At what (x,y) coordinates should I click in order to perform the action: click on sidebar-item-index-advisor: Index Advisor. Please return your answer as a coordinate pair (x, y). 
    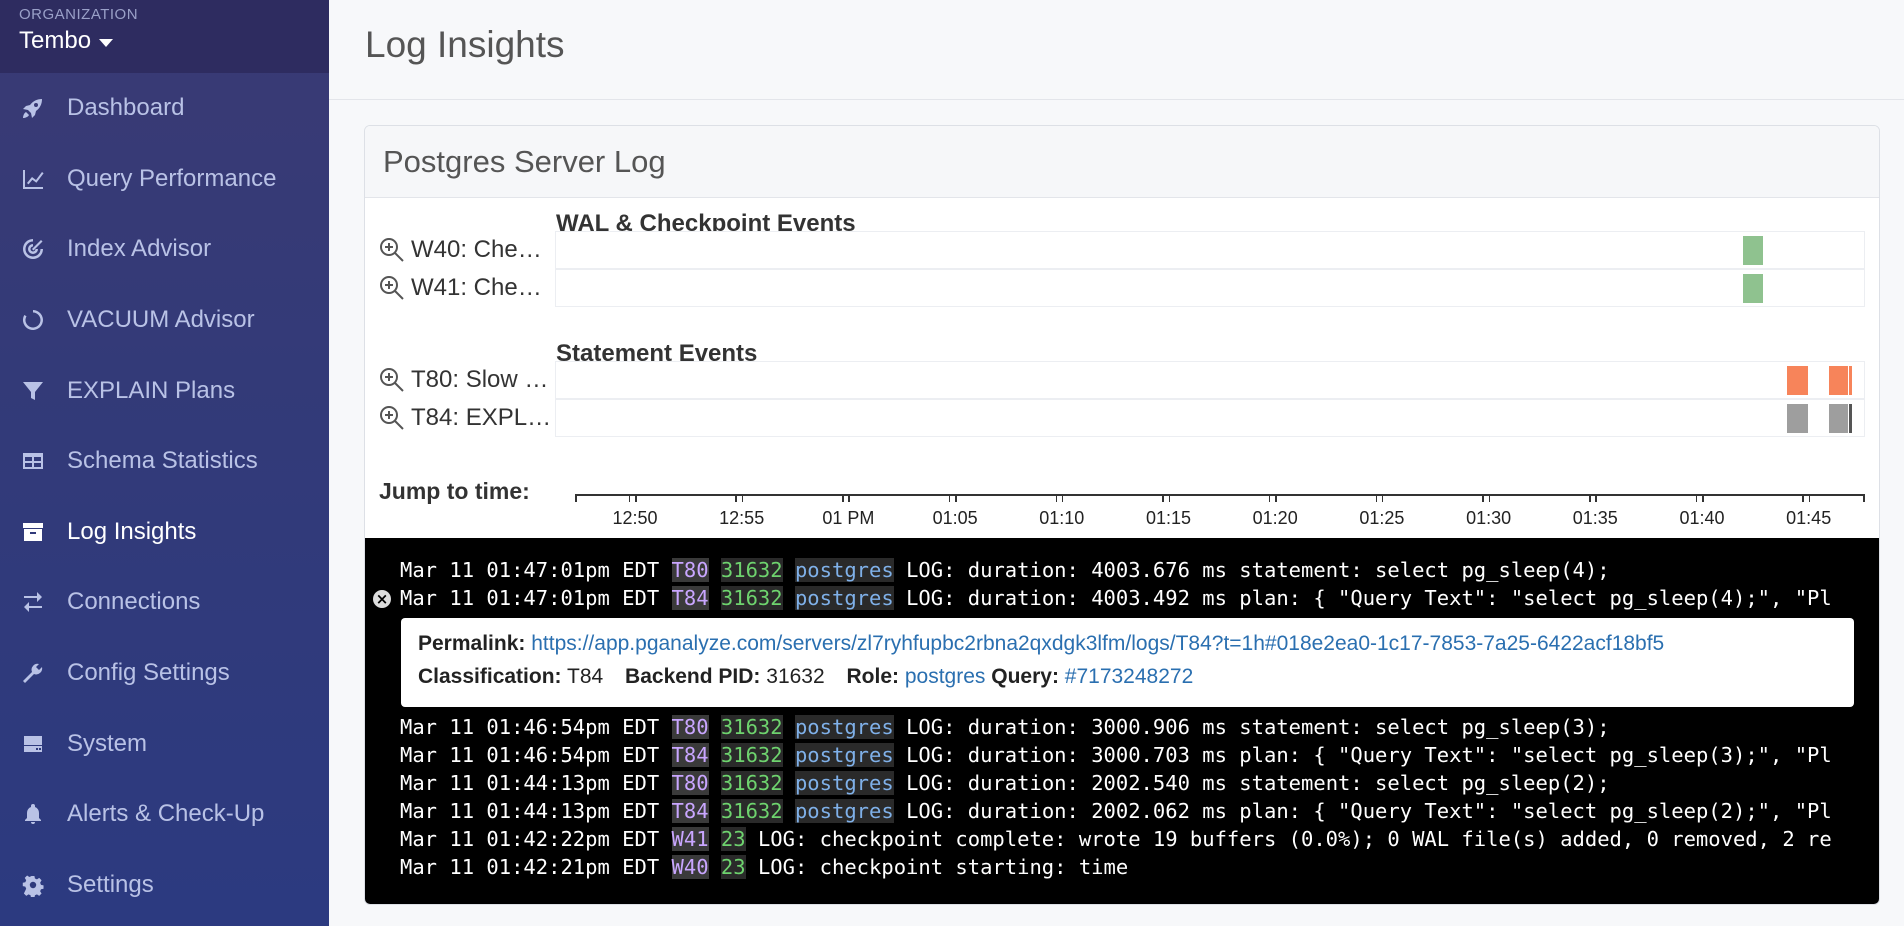
    Looking at the image, I should click on (164, 249).